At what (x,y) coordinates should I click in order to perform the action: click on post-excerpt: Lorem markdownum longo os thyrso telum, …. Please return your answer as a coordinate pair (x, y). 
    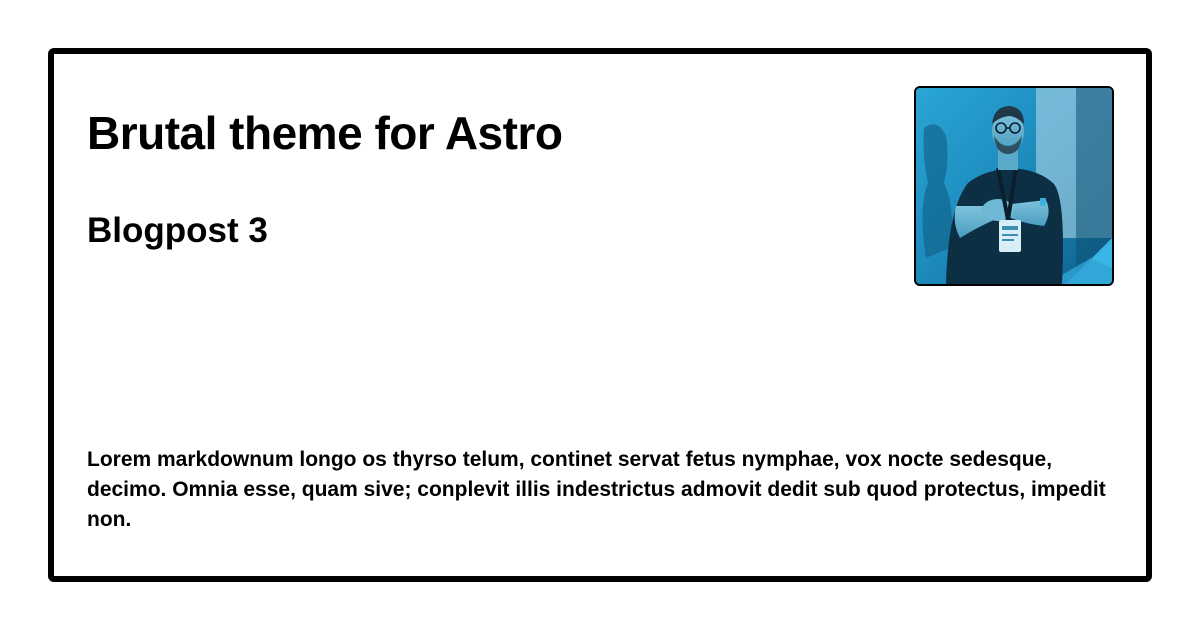
    Looking at the image, I should click on (596, 489).